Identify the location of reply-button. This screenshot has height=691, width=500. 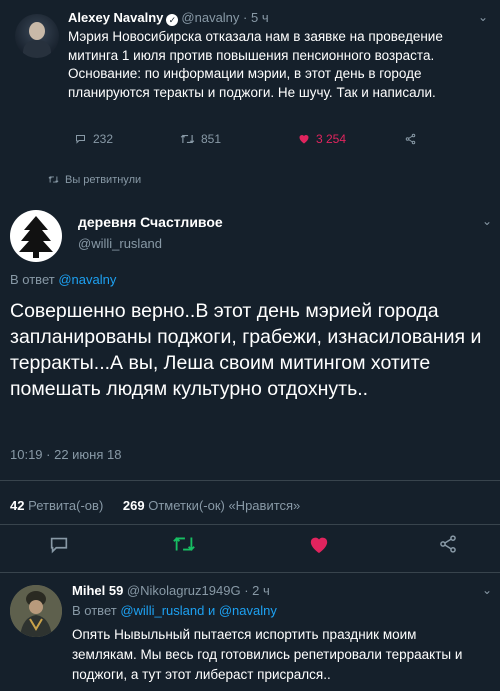
(61, 547).